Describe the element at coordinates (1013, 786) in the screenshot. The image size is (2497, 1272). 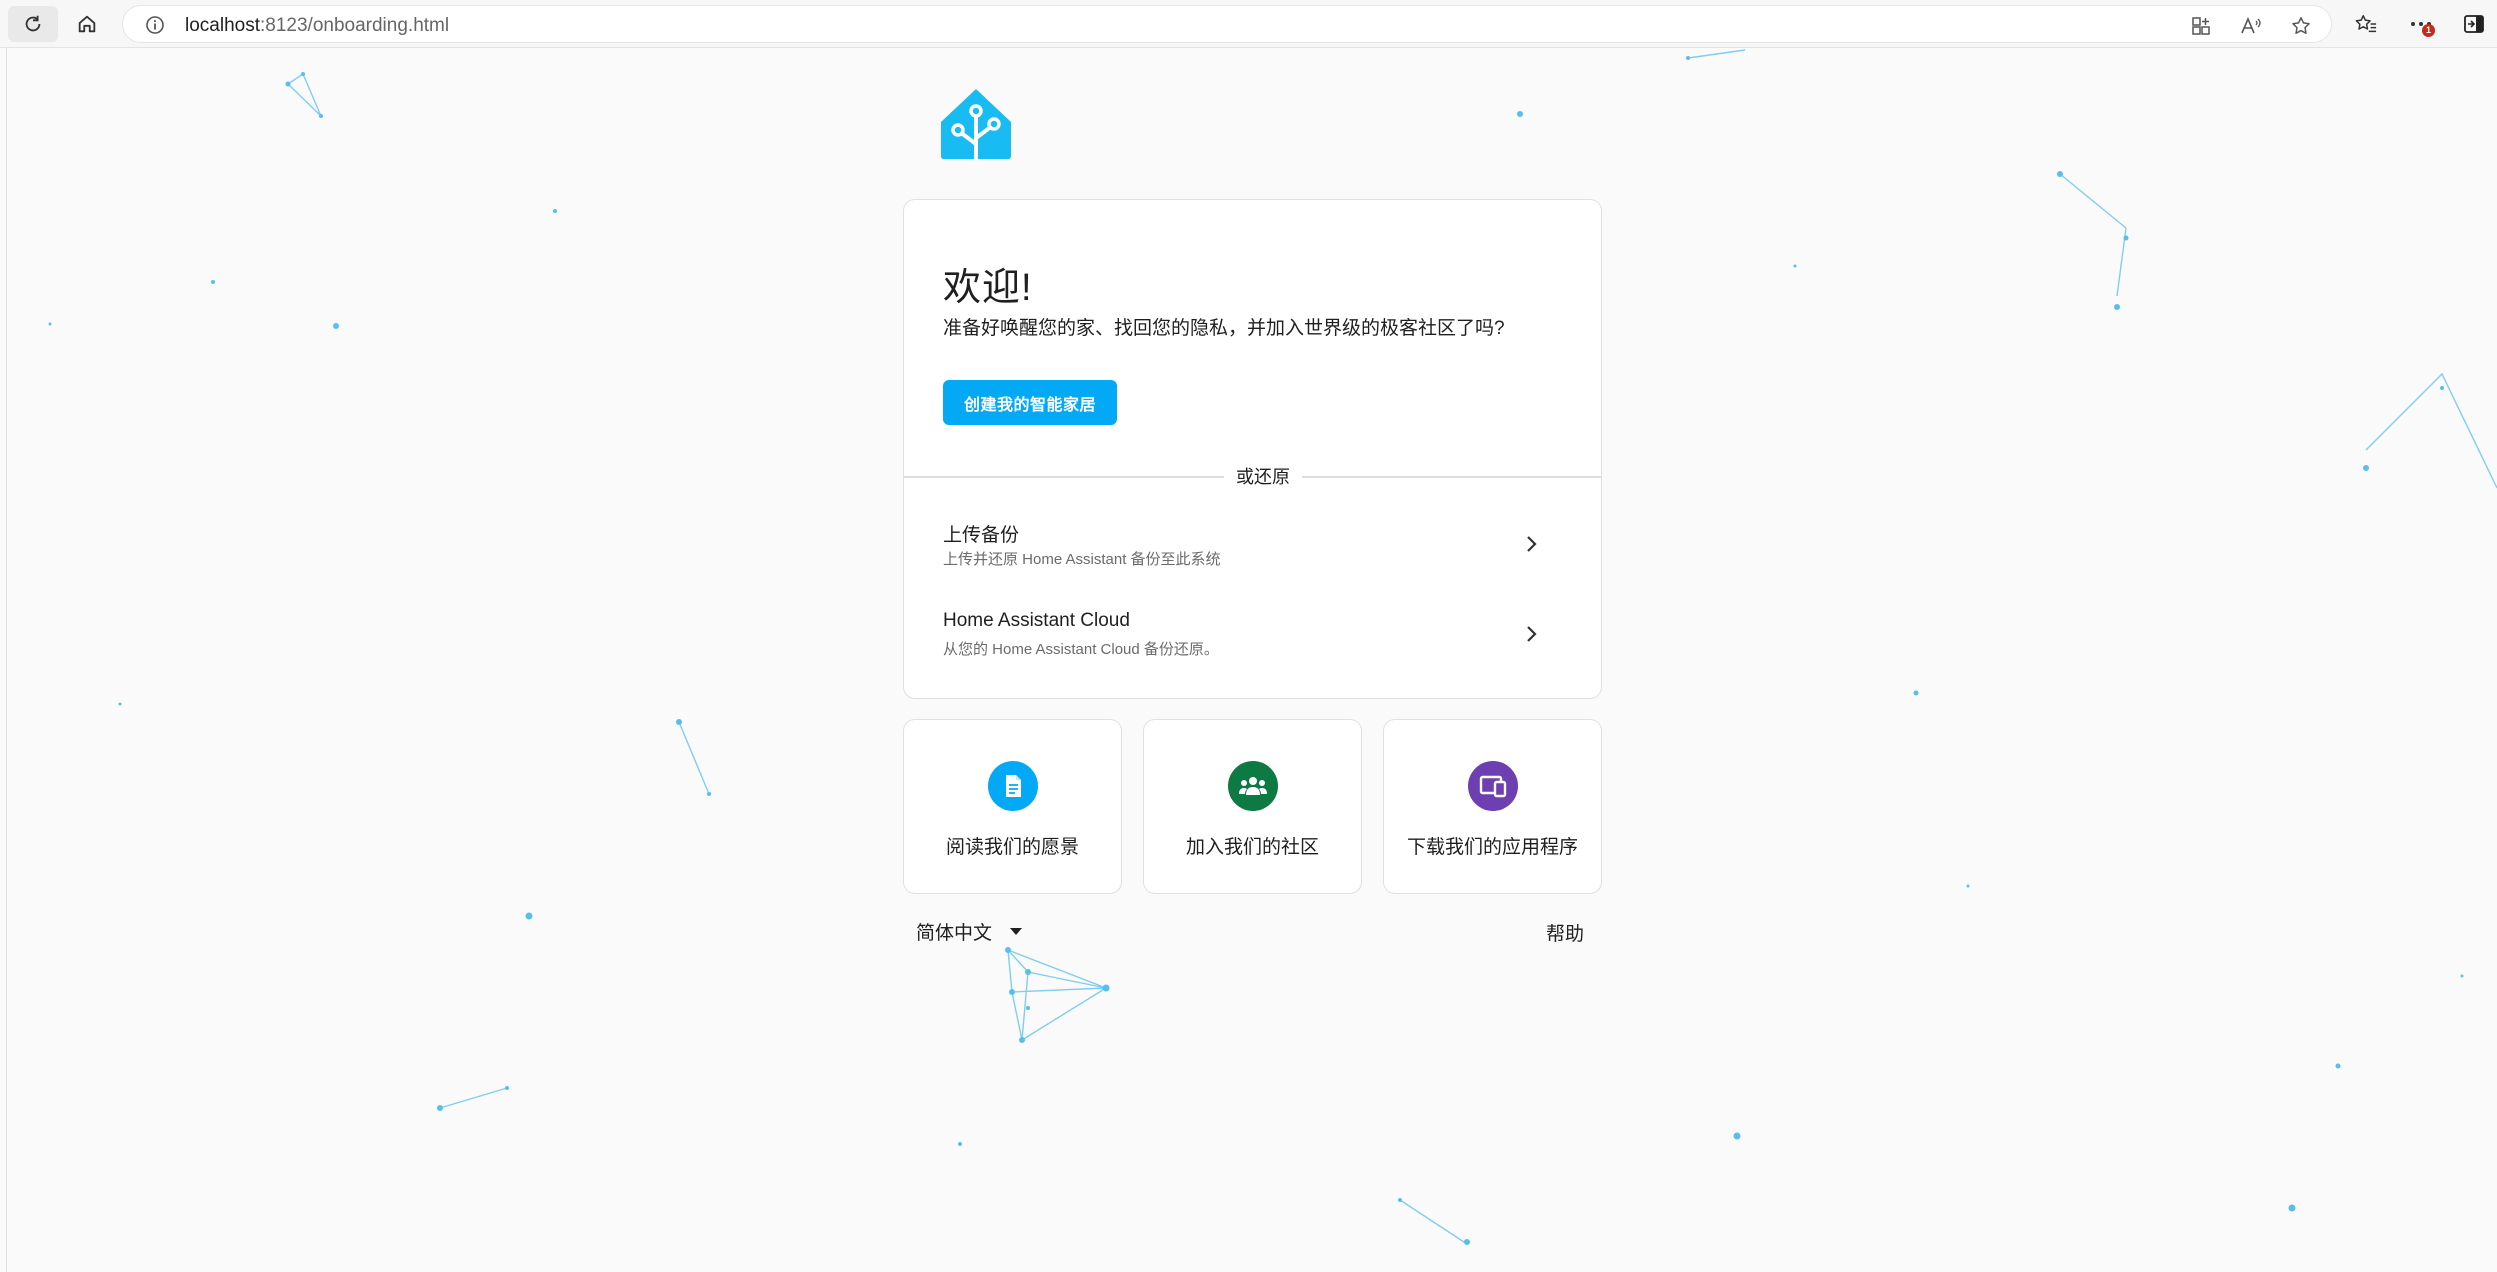
I see `document-icon` at that location.